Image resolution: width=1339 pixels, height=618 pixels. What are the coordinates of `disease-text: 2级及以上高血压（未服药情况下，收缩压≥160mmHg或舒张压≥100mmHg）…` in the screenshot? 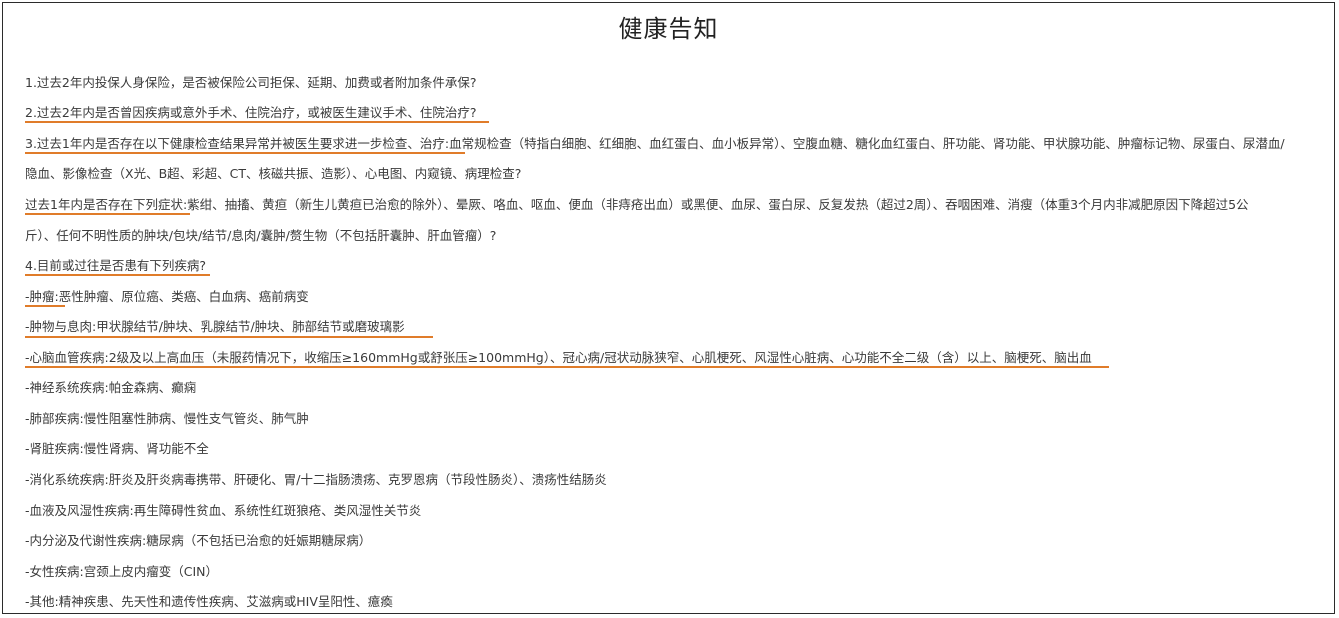 It's located at (600, 357).